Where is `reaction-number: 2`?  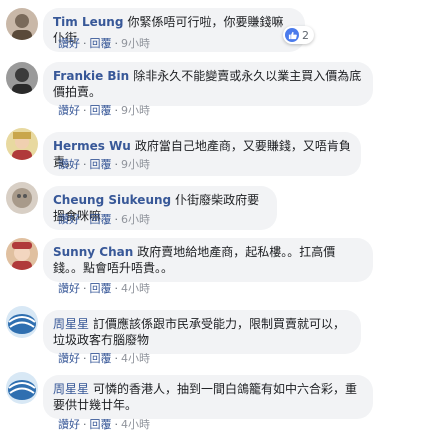
reaction-number: 2 is located at coordinates (305, 35).